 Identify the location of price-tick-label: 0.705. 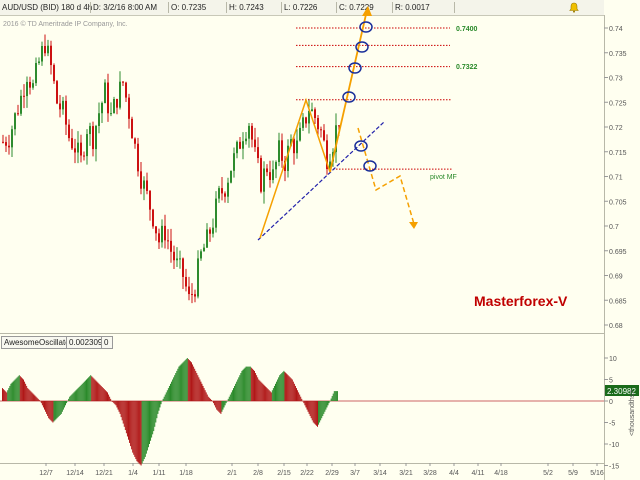
(618, 202).